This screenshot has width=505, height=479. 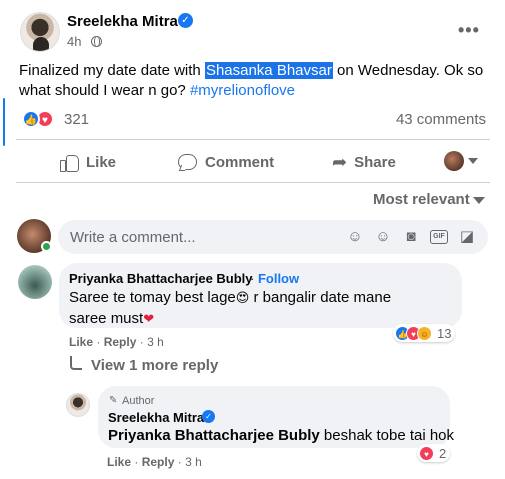 I want to click on emoji-icon: ☺, so click(x=383, y=237).